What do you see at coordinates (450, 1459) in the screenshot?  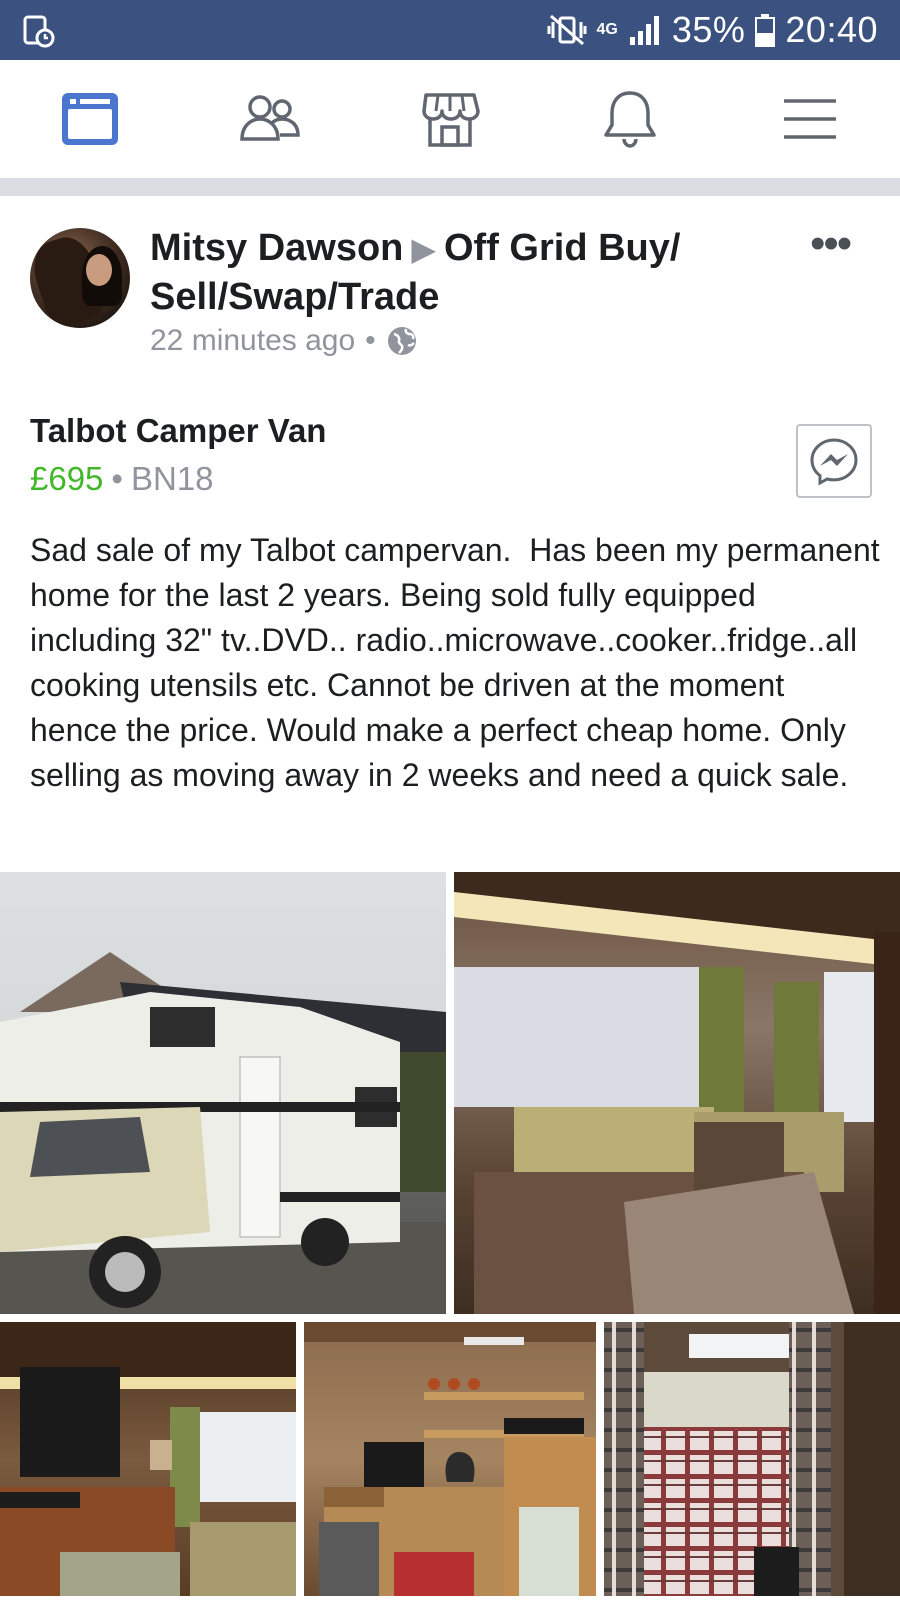 I see `photo-camper-kitchen` at bounding box center [450, 1459].